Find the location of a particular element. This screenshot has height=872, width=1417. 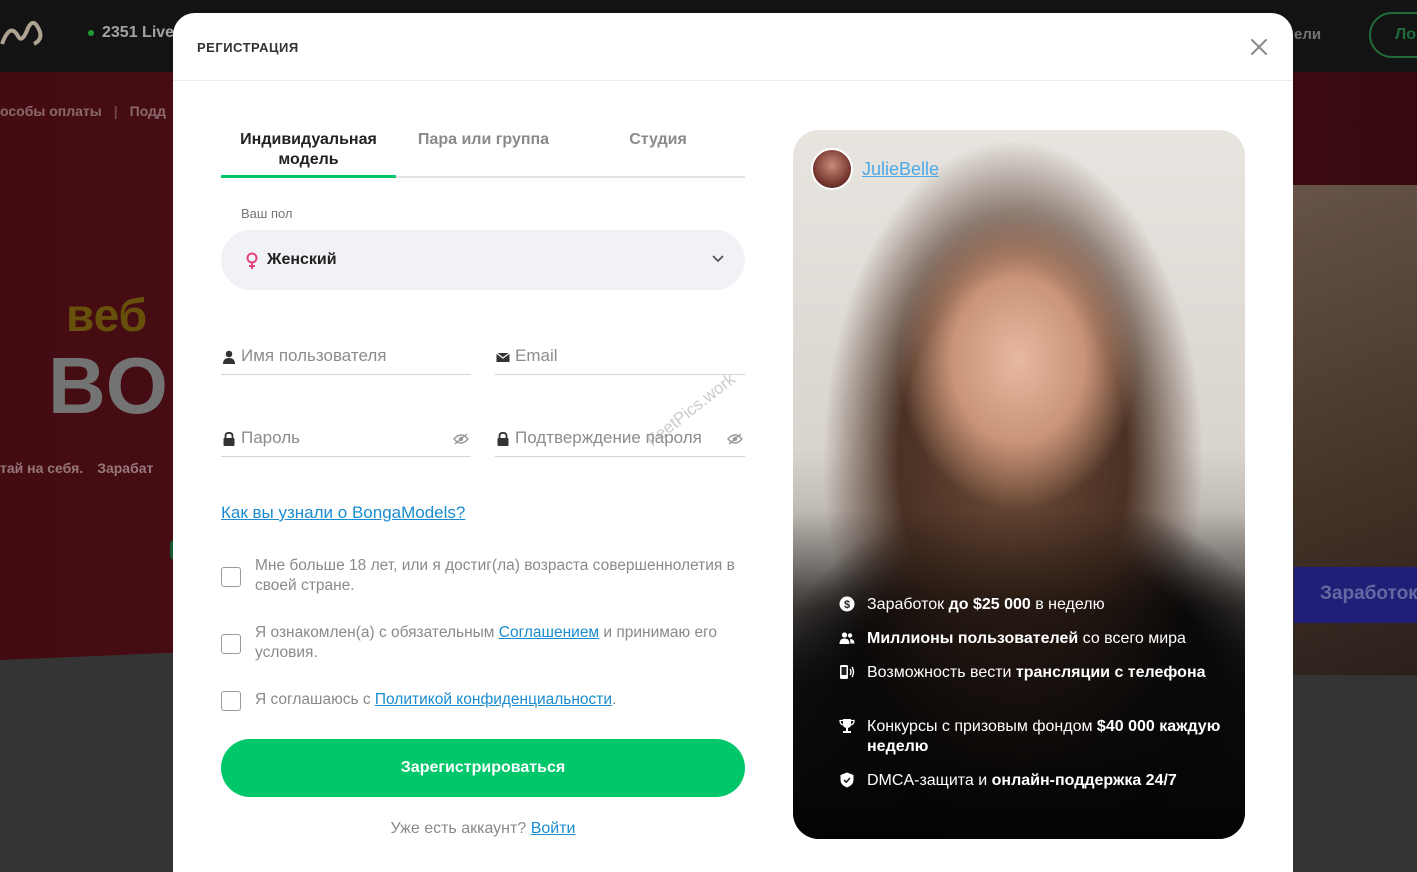

dollar-icon: $ is located at coordinates (847, 604).